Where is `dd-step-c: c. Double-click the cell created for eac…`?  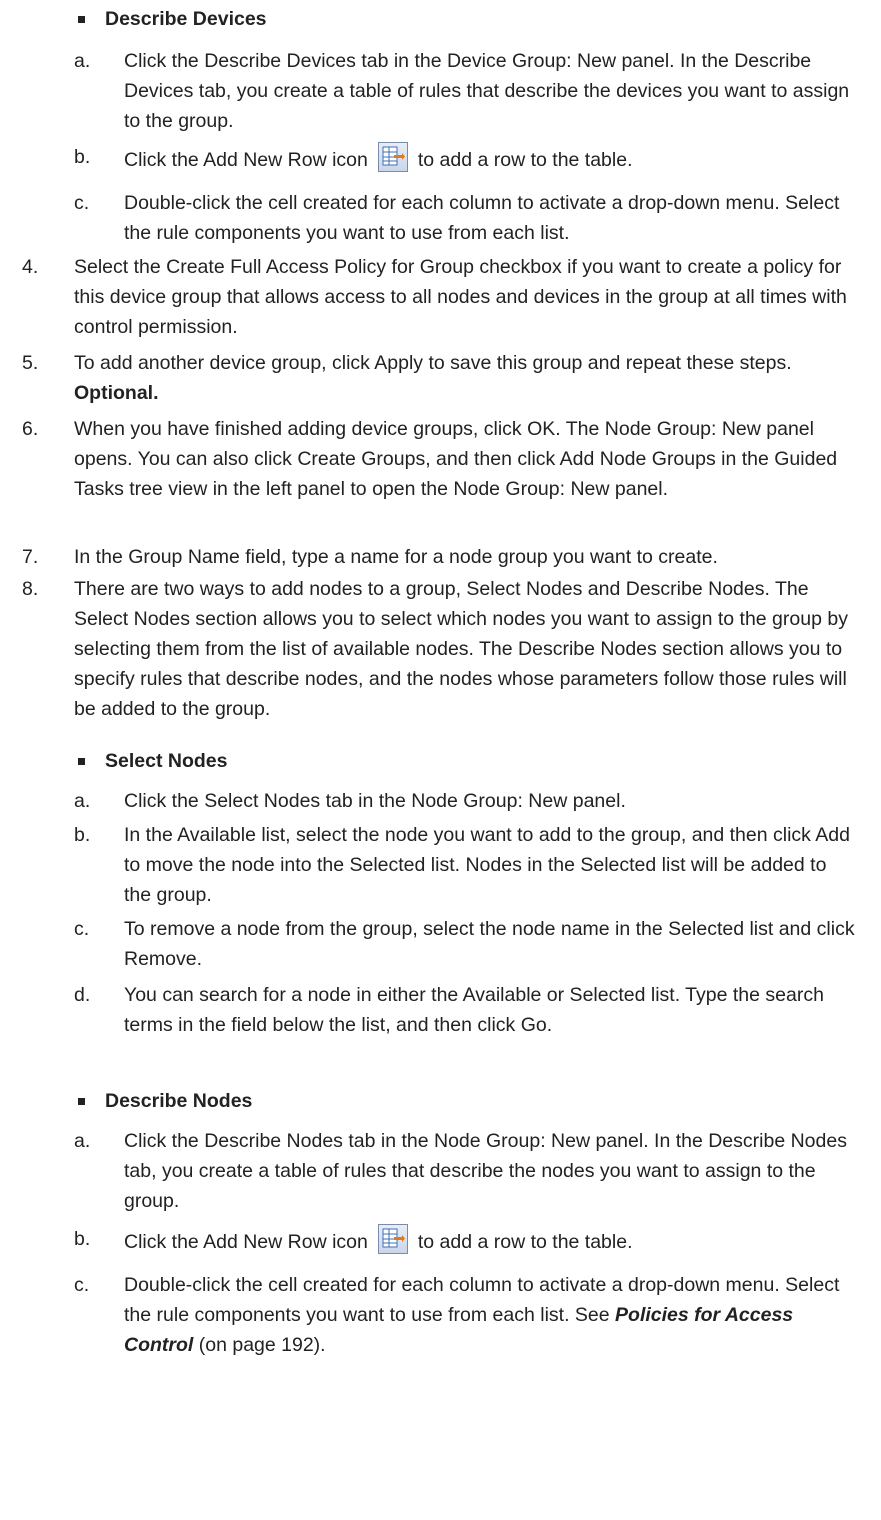
dd-step-c: c. Double-click the cell created for eac… is located at coordinates (457, 218).